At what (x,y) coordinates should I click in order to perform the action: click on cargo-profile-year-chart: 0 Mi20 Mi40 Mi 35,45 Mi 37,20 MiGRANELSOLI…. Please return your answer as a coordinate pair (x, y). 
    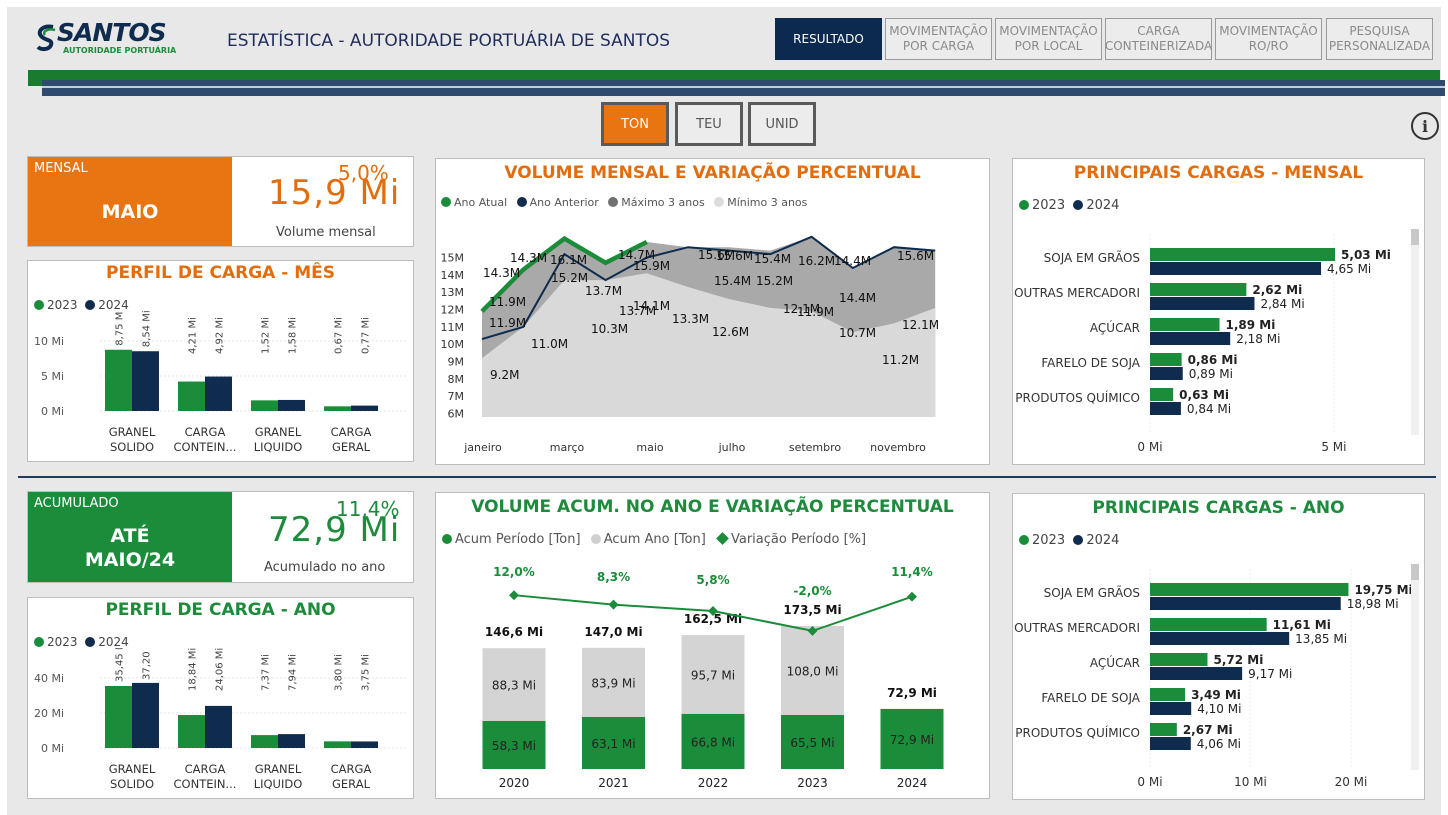
    Looking at the image, I should click on (221, 719).